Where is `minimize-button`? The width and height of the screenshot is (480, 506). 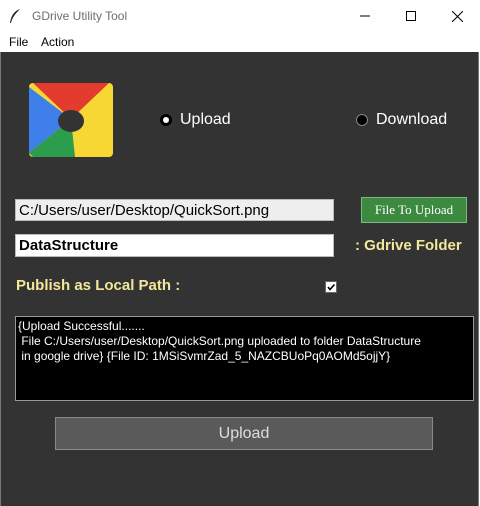 minimize-button is located at coordinates (365, 16).